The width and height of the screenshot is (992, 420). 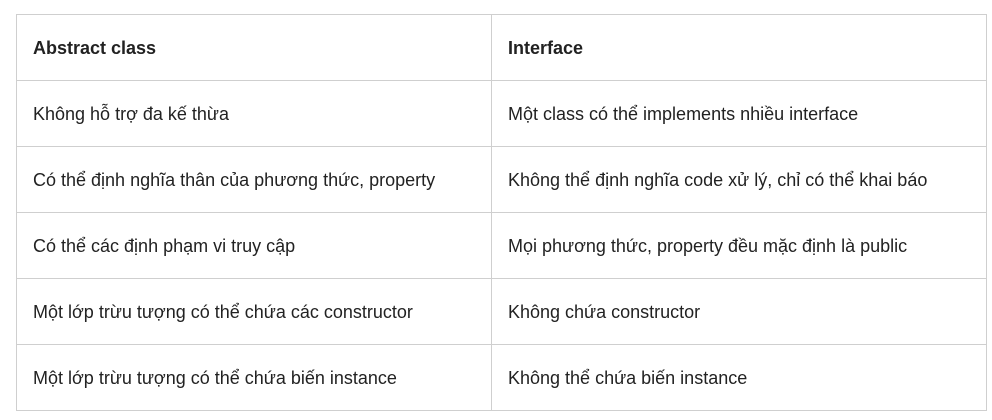 I want to click on table-cell: Có thể các định phạm vi truy cập, so click(x=254, y=245).